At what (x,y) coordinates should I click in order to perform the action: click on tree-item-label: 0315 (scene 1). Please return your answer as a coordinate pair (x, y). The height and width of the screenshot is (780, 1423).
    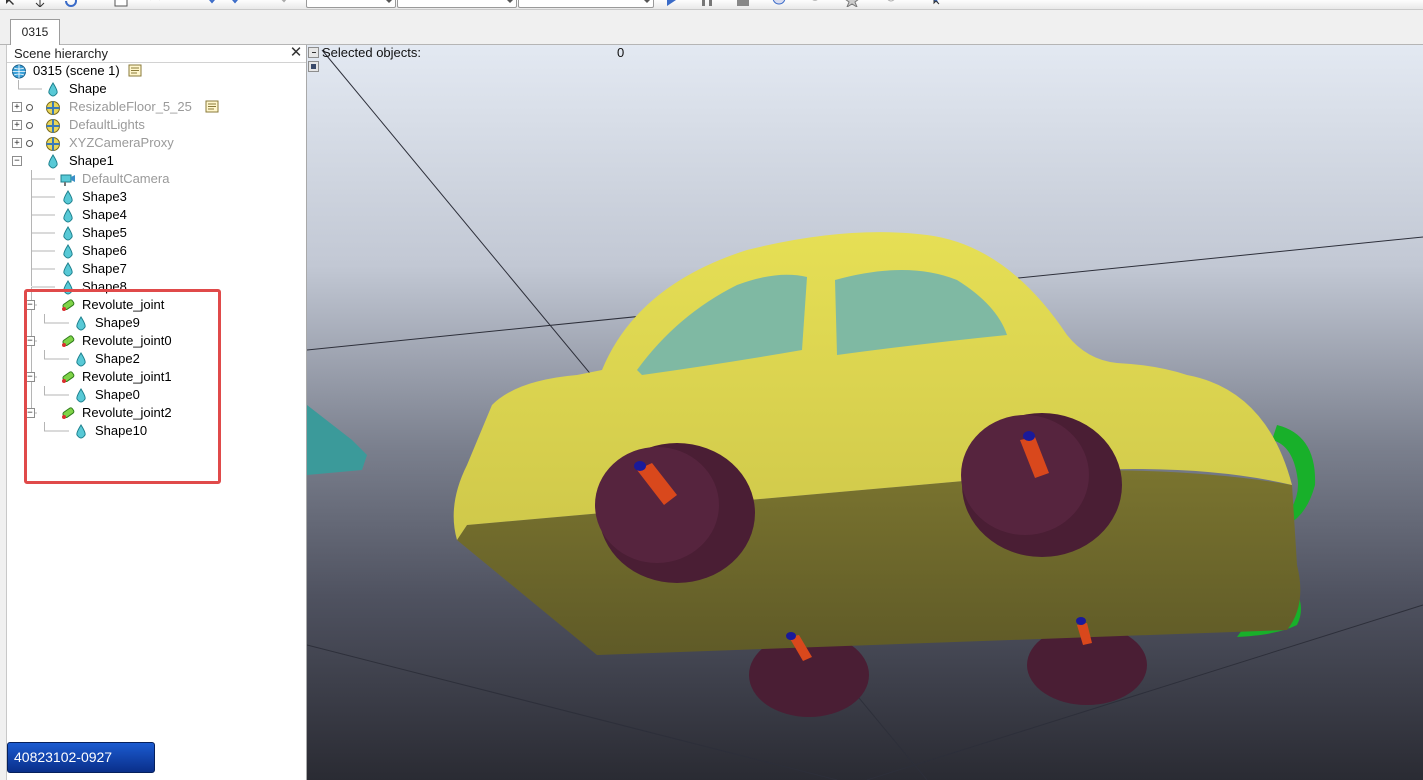
    Looking at the image, I should click on (76, 70).